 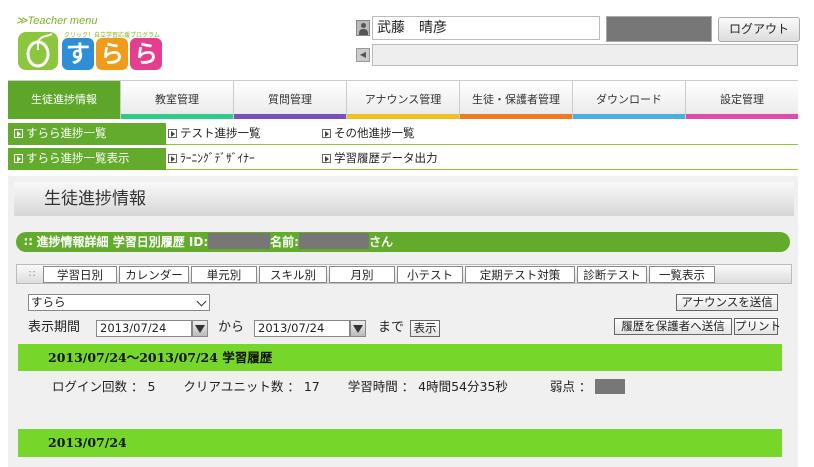 What do you see at coordinates (38, 51) in the screenshot?
I see `mouse-icon` at bounding box center [38, 51].